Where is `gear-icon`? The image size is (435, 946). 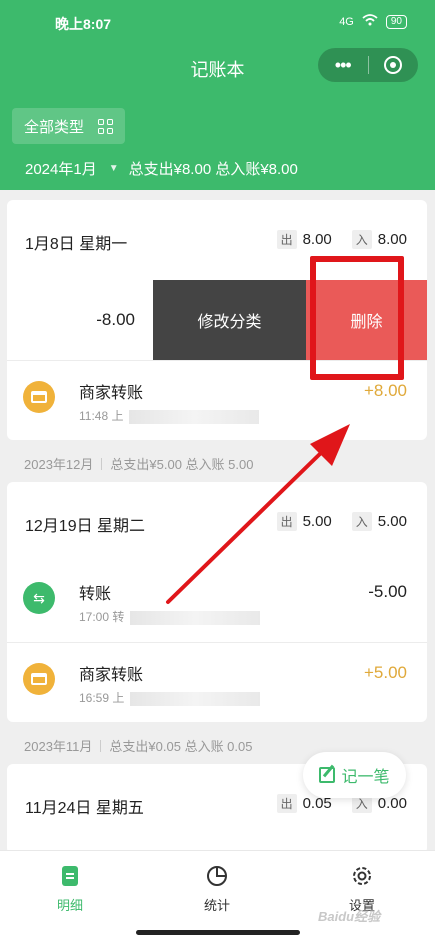 gear-icon is located at coordinates (362, 876).